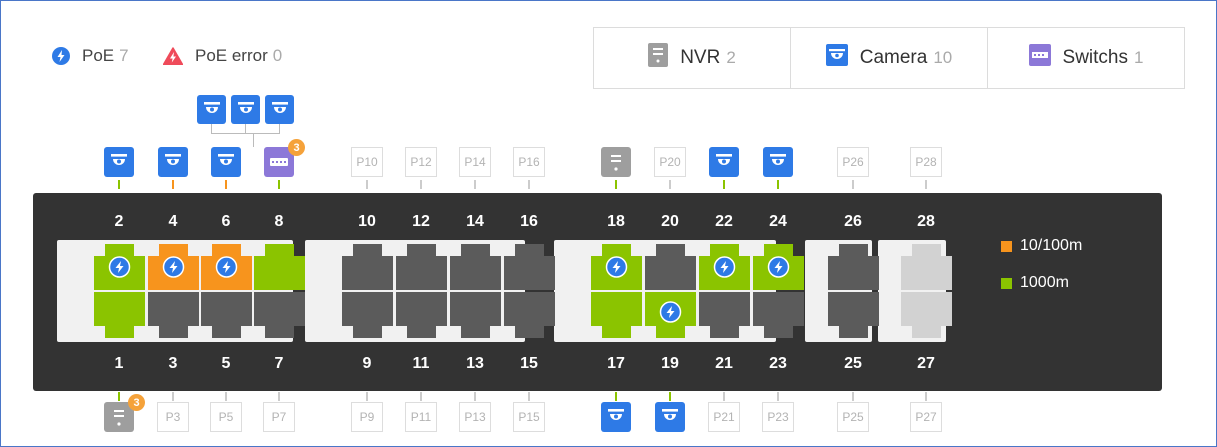 This screenshot has height=447, width=1217. What do you see at coordinates (173, 56) in the screenshot?
I see `lightning-triangle-icon` at bounding box center [173, 56].